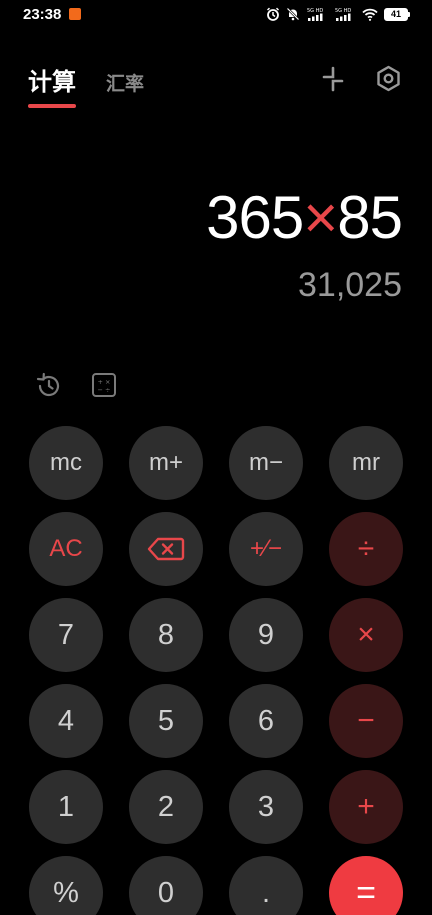  Describe the element at coordinates (366, 807) in the screenshot. I see `add-button: +` at that location.